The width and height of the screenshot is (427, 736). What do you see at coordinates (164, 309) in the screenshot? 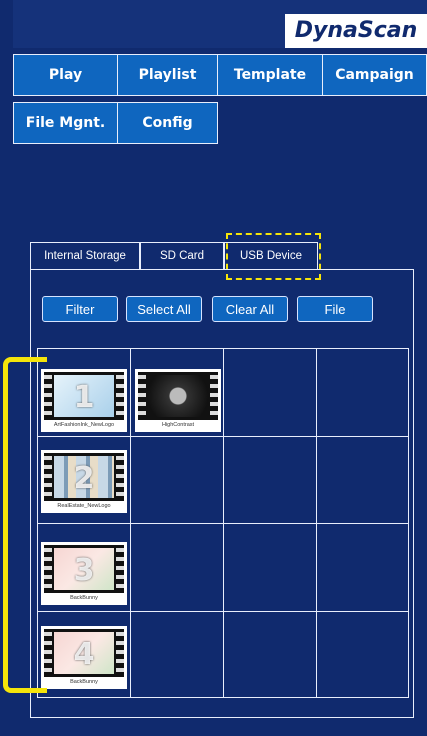
I see `select-all-button: Select All` at bounding box center [164, 309].